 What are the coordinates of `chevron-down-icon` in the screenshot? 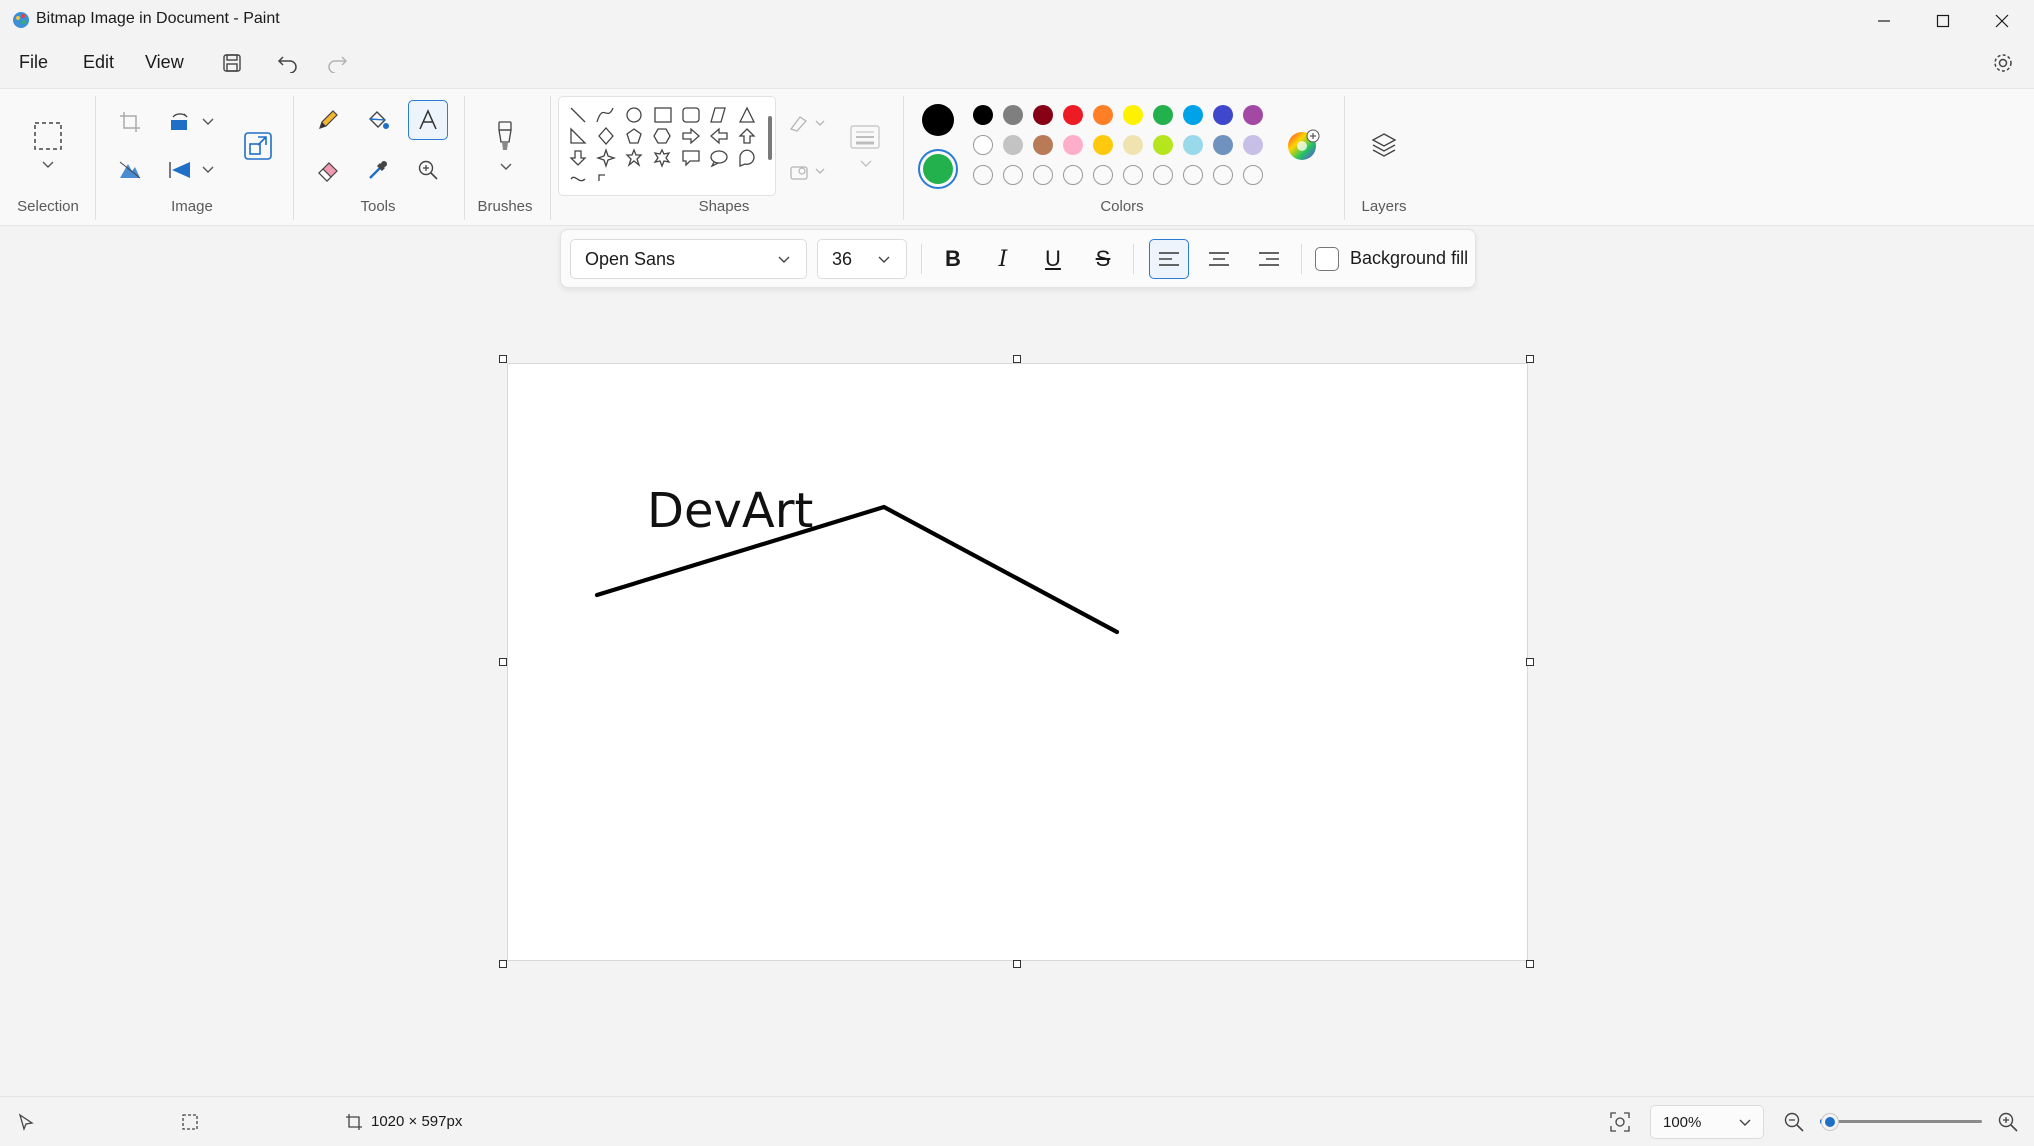 It's located at (208, 121).